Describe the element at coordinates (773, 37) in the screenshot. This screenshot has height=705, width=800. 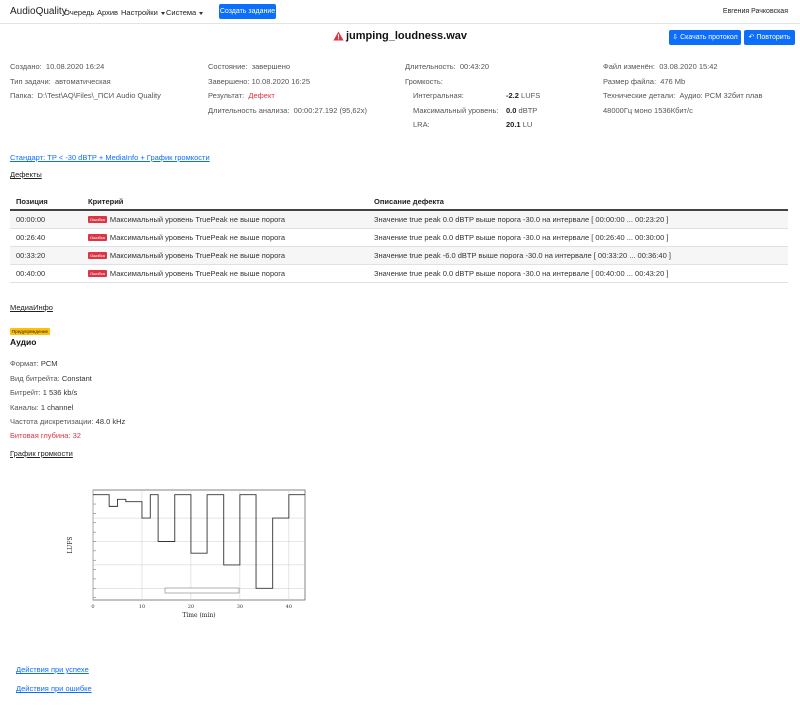
I see `repeat-label: Повторить` at that location.